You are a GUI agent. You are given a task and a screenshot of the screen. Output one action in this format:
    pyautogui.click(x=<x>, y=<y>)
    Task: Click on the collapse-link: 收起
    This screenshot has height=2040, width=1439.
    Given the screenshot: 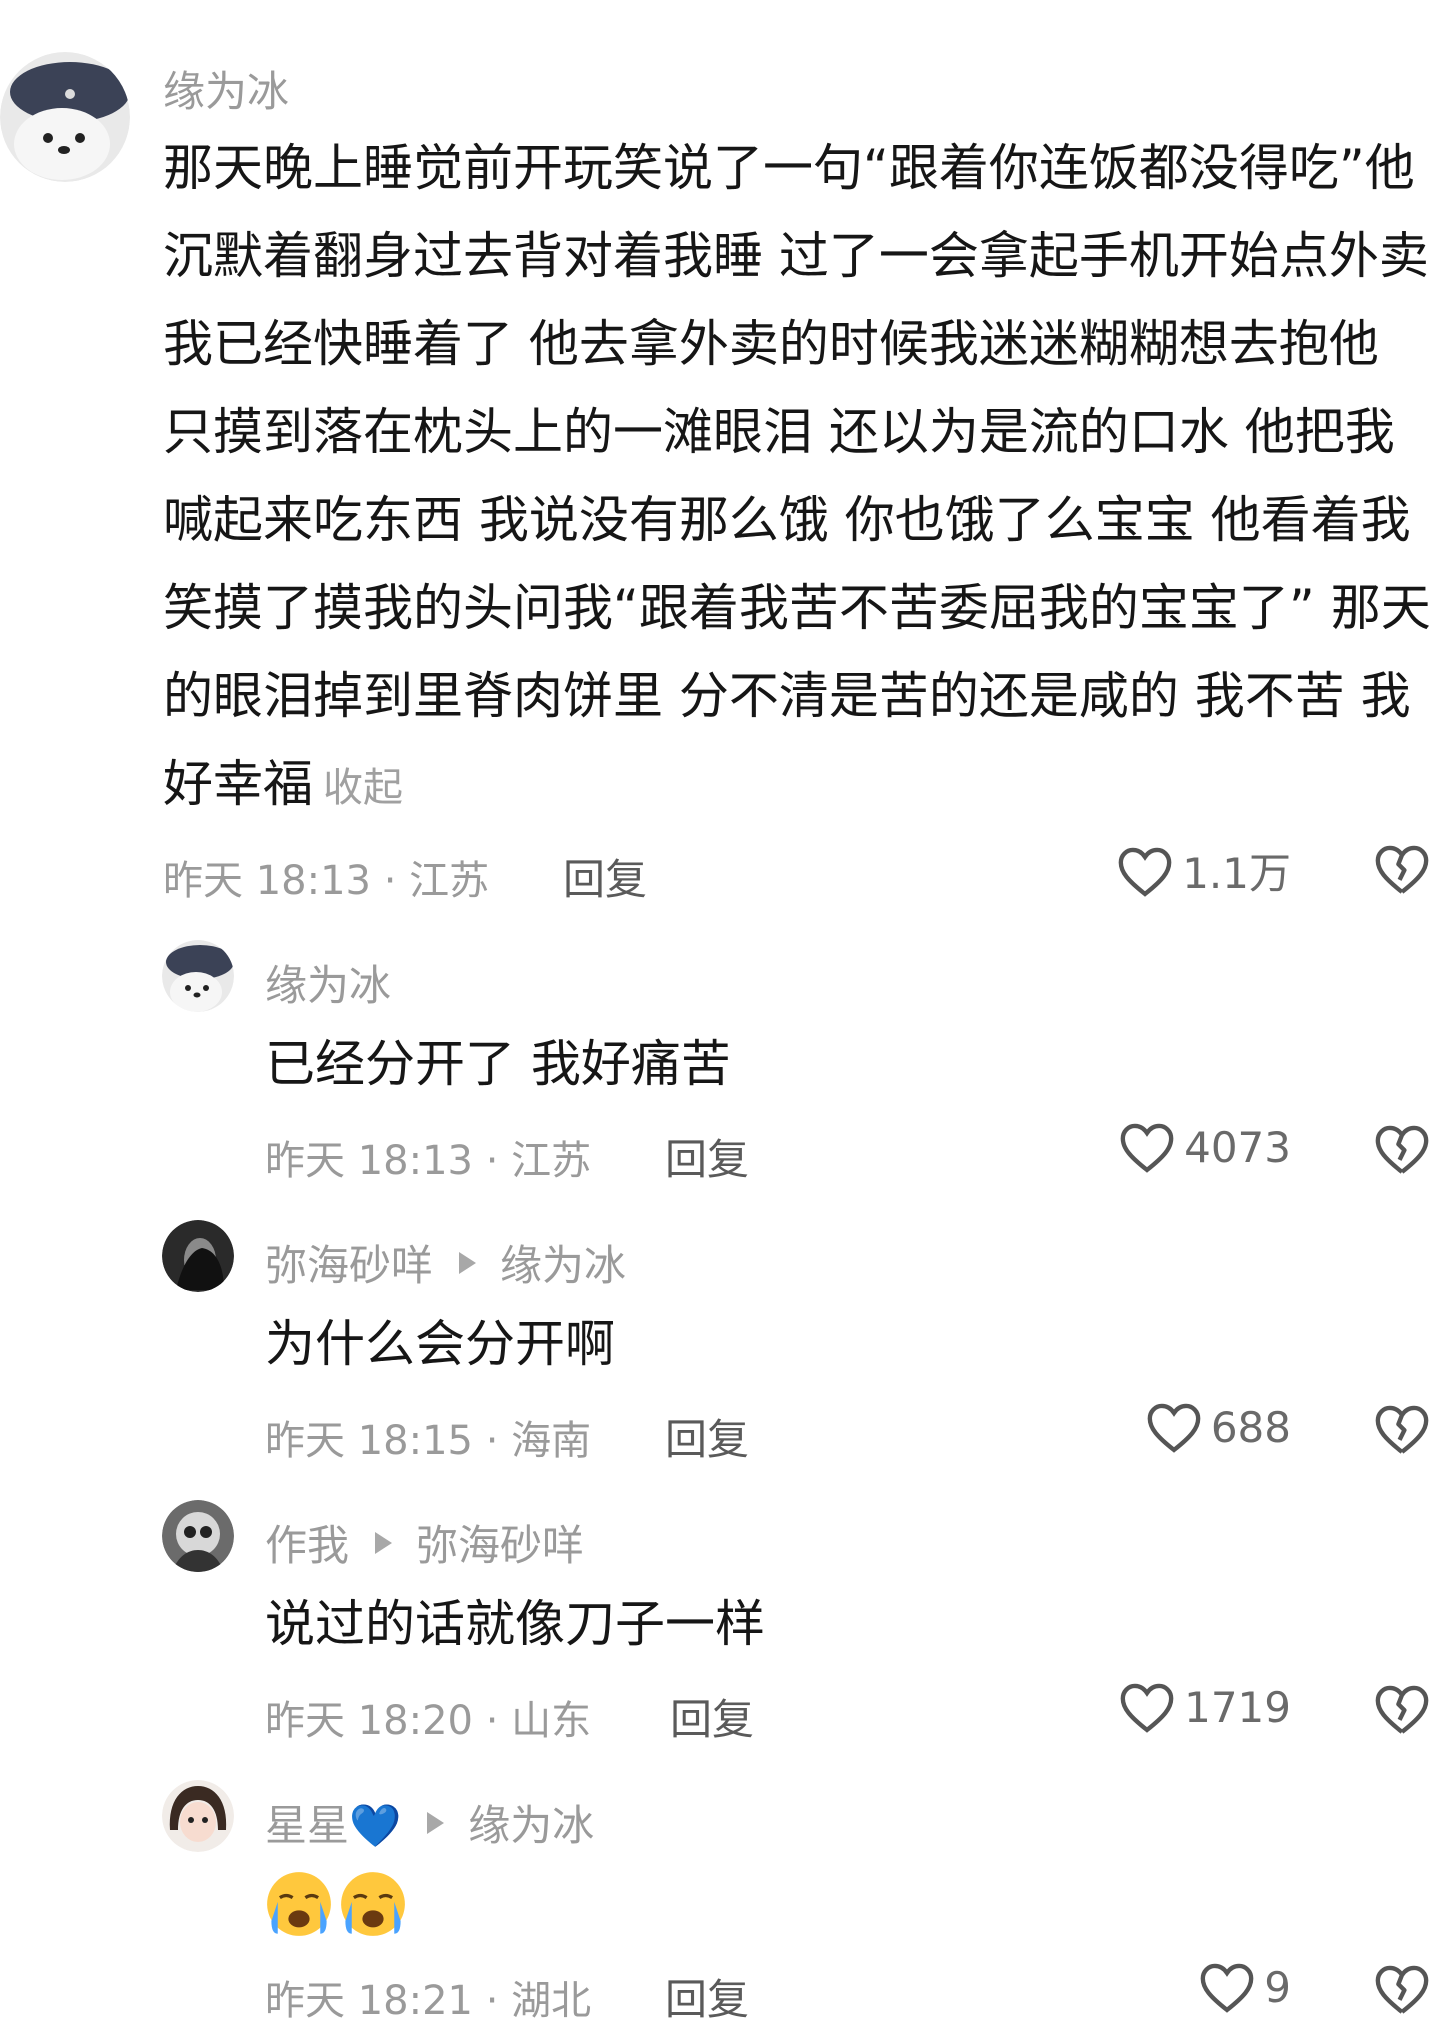 What is the action you would take?
    pyautogui.click(x=363, y=788)
    